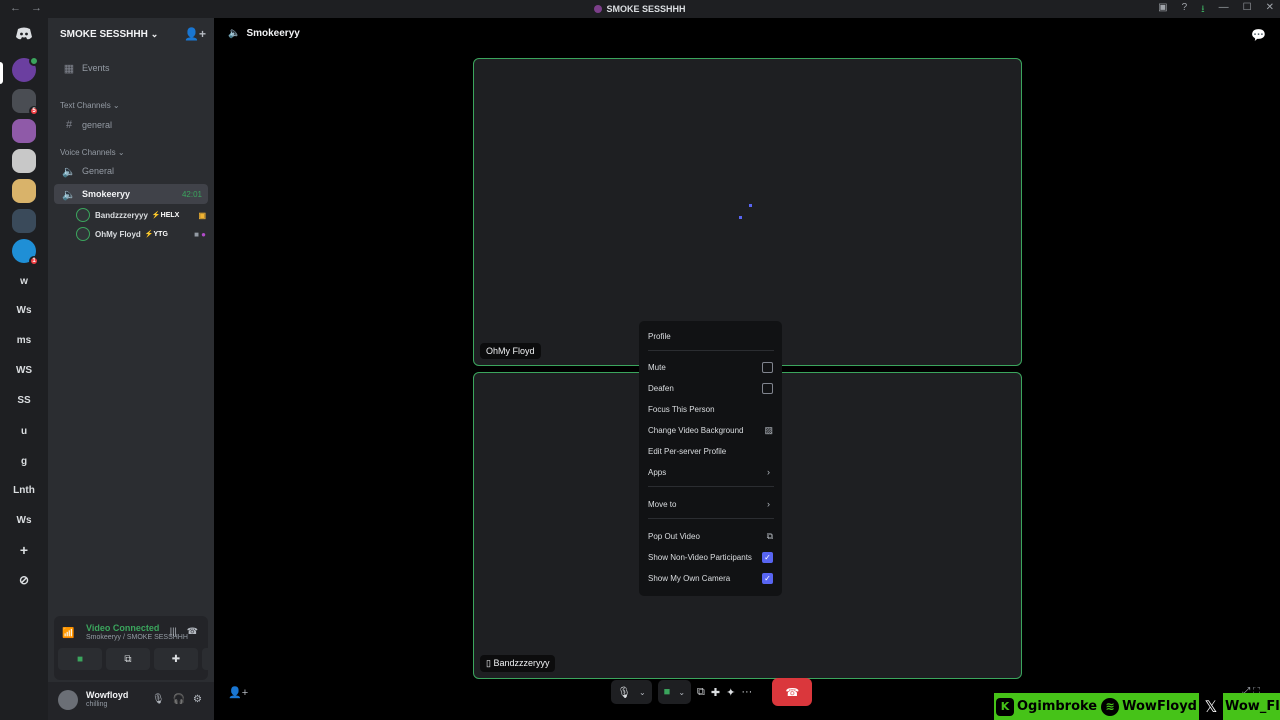 This screenshot has height=720, width=1280. Describe the element at coordinates (34, 261) in the screenshot. I see `notification-badge: 1` at that location.